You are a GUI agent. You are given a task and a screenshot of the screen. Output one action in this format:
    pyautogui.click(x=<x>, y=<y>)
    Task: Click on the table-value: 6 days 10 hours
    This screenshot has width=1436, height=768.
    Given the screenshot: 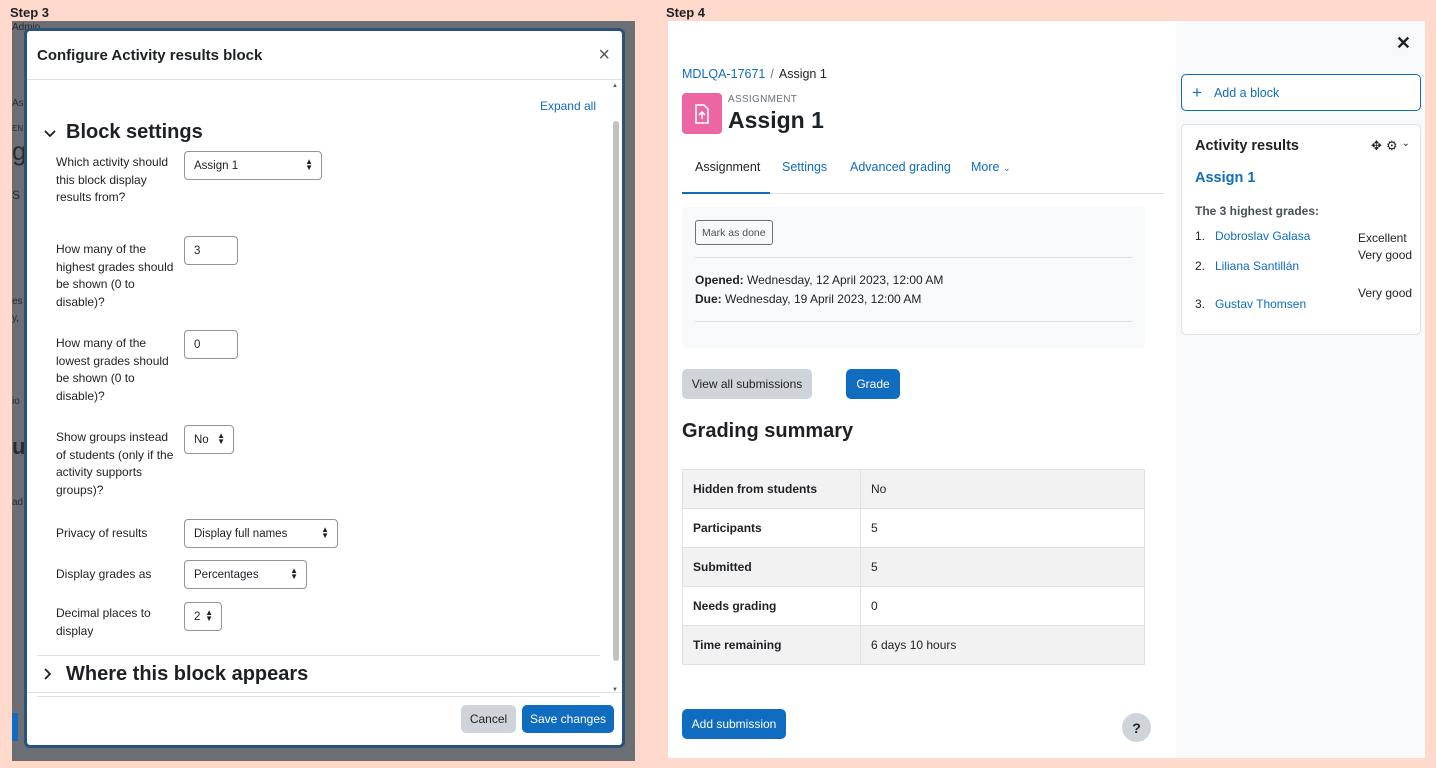 What is the action you would take?
    pyautogui.click(x=1002, y=645)
    